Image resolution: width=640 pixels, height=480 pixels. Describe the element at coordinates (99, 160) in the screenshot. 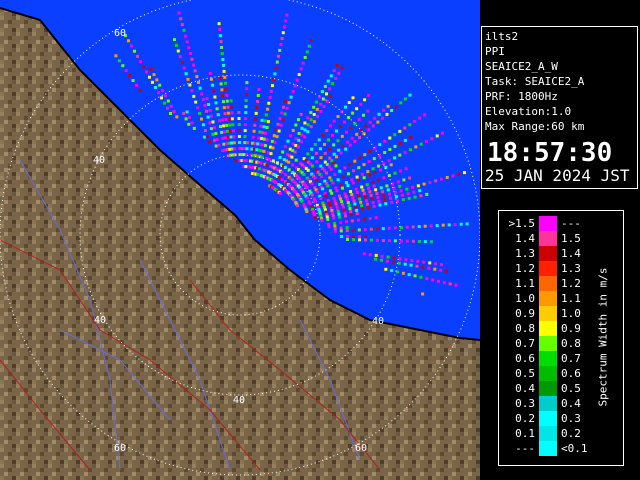

I see `svg-text: 40` at that location.